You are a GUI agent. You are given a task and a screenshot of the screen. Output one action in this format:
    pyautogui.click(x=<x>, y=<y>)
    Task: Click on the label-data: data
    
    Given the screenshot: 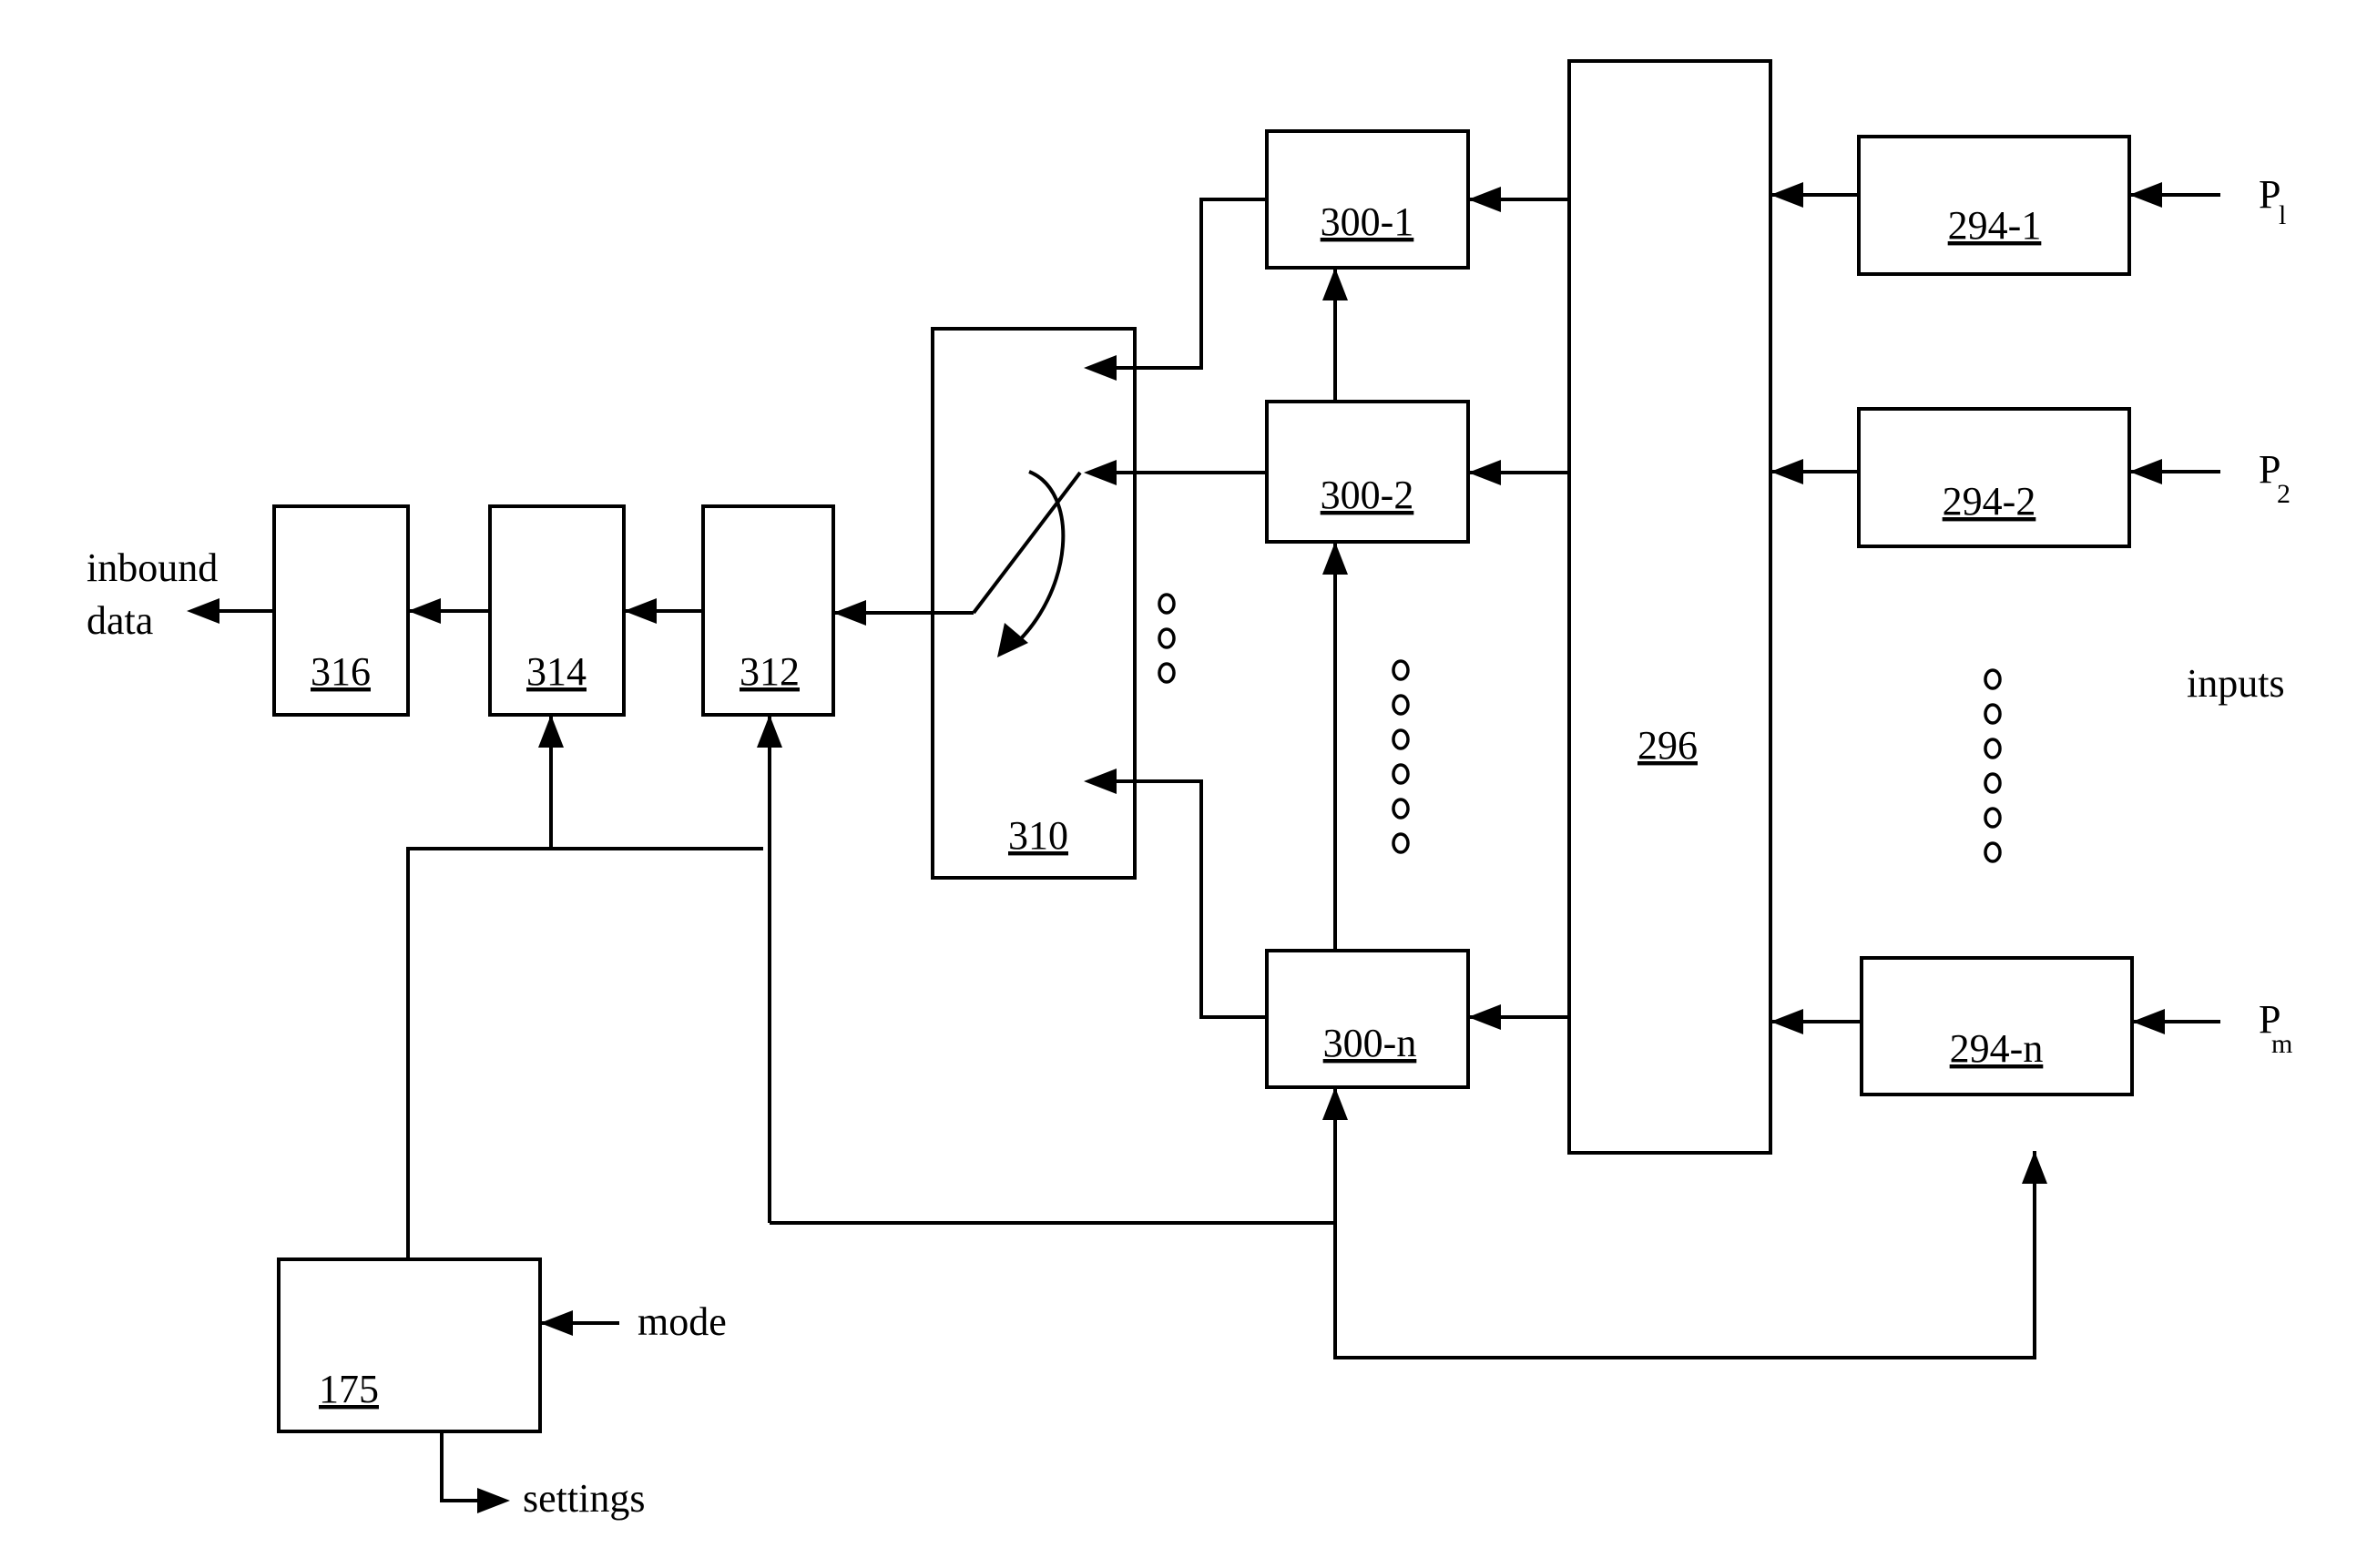 What is the action you would take?
    pyautogui.click(x=120, y=620)
    